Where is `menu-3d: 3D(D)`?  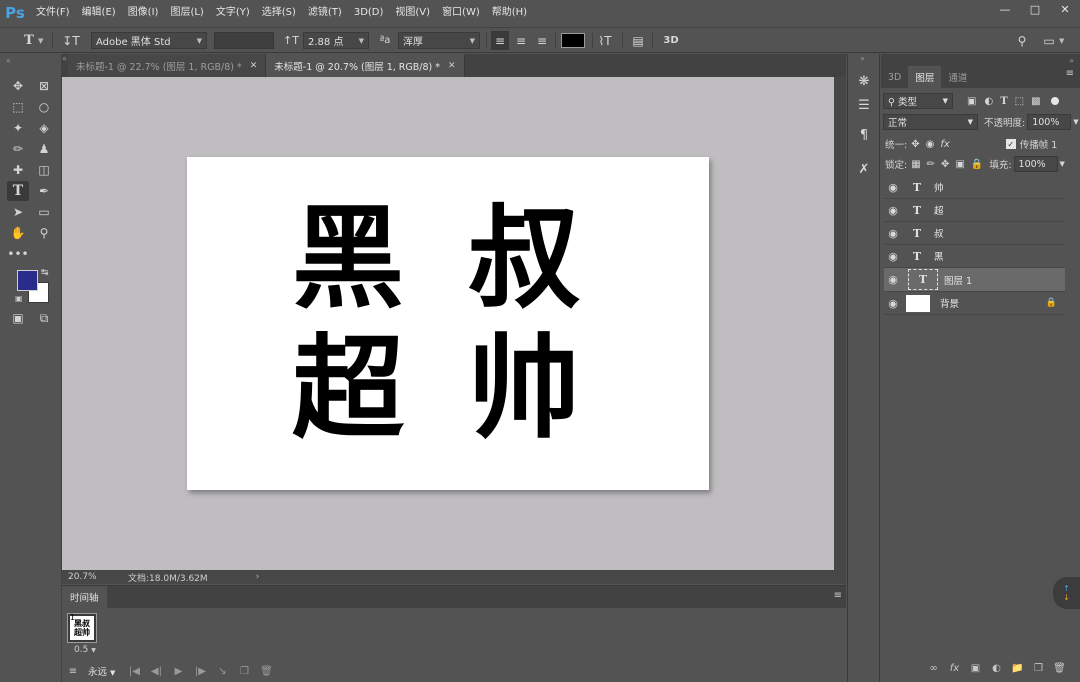 menu-3d: 3D(D) is located at coordinates (369, 13).